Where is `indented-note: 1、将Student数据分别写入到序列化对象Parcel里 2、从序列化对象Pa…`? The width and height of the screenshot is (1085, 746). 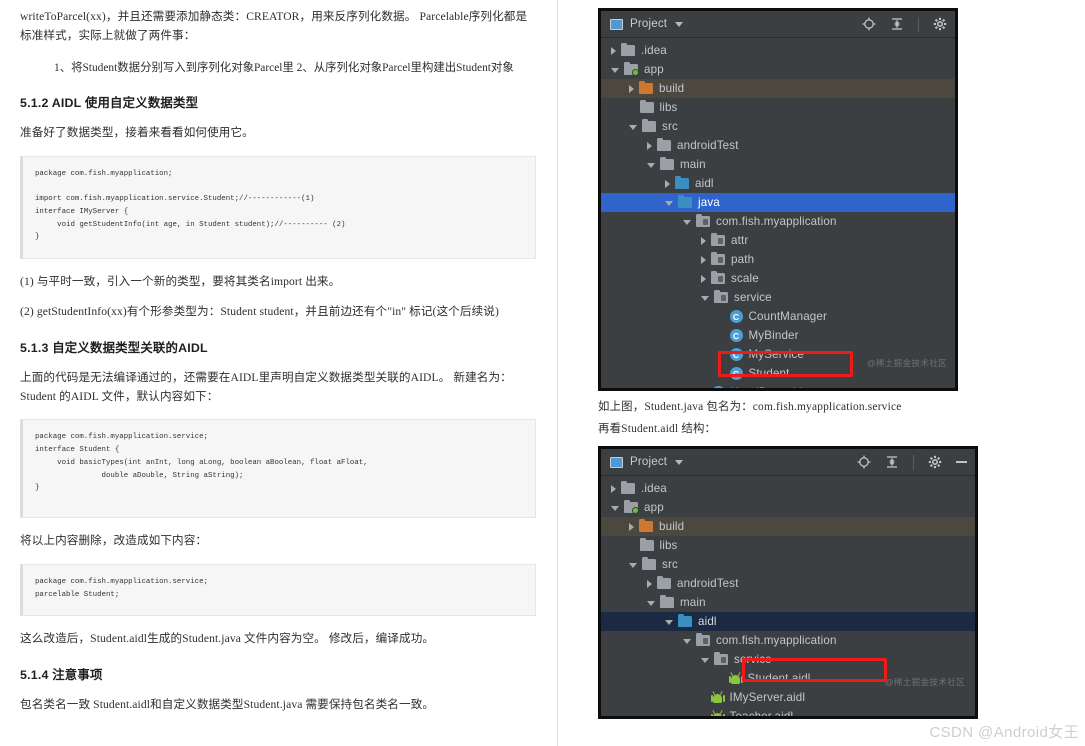 indented-note: 1、将Student数据分别写入到序列化对象Parcel里 2、从序列化对象Pa… is located at coordinates (284, 67).